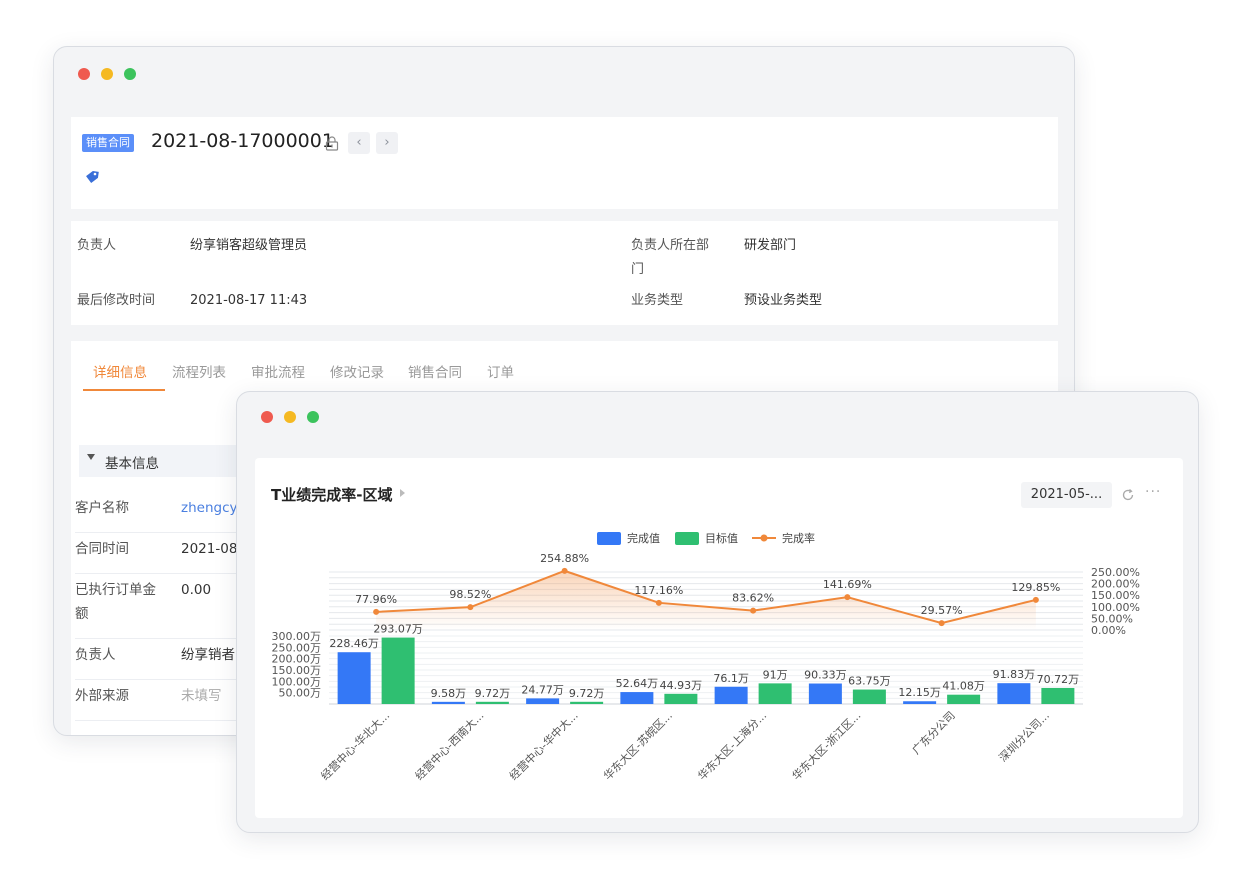 This screenshot has width=1248, height=882. Describe the element at coordinates (681, 685) in the screenshot. I see `bar-value-label: 44.93万` at that location.